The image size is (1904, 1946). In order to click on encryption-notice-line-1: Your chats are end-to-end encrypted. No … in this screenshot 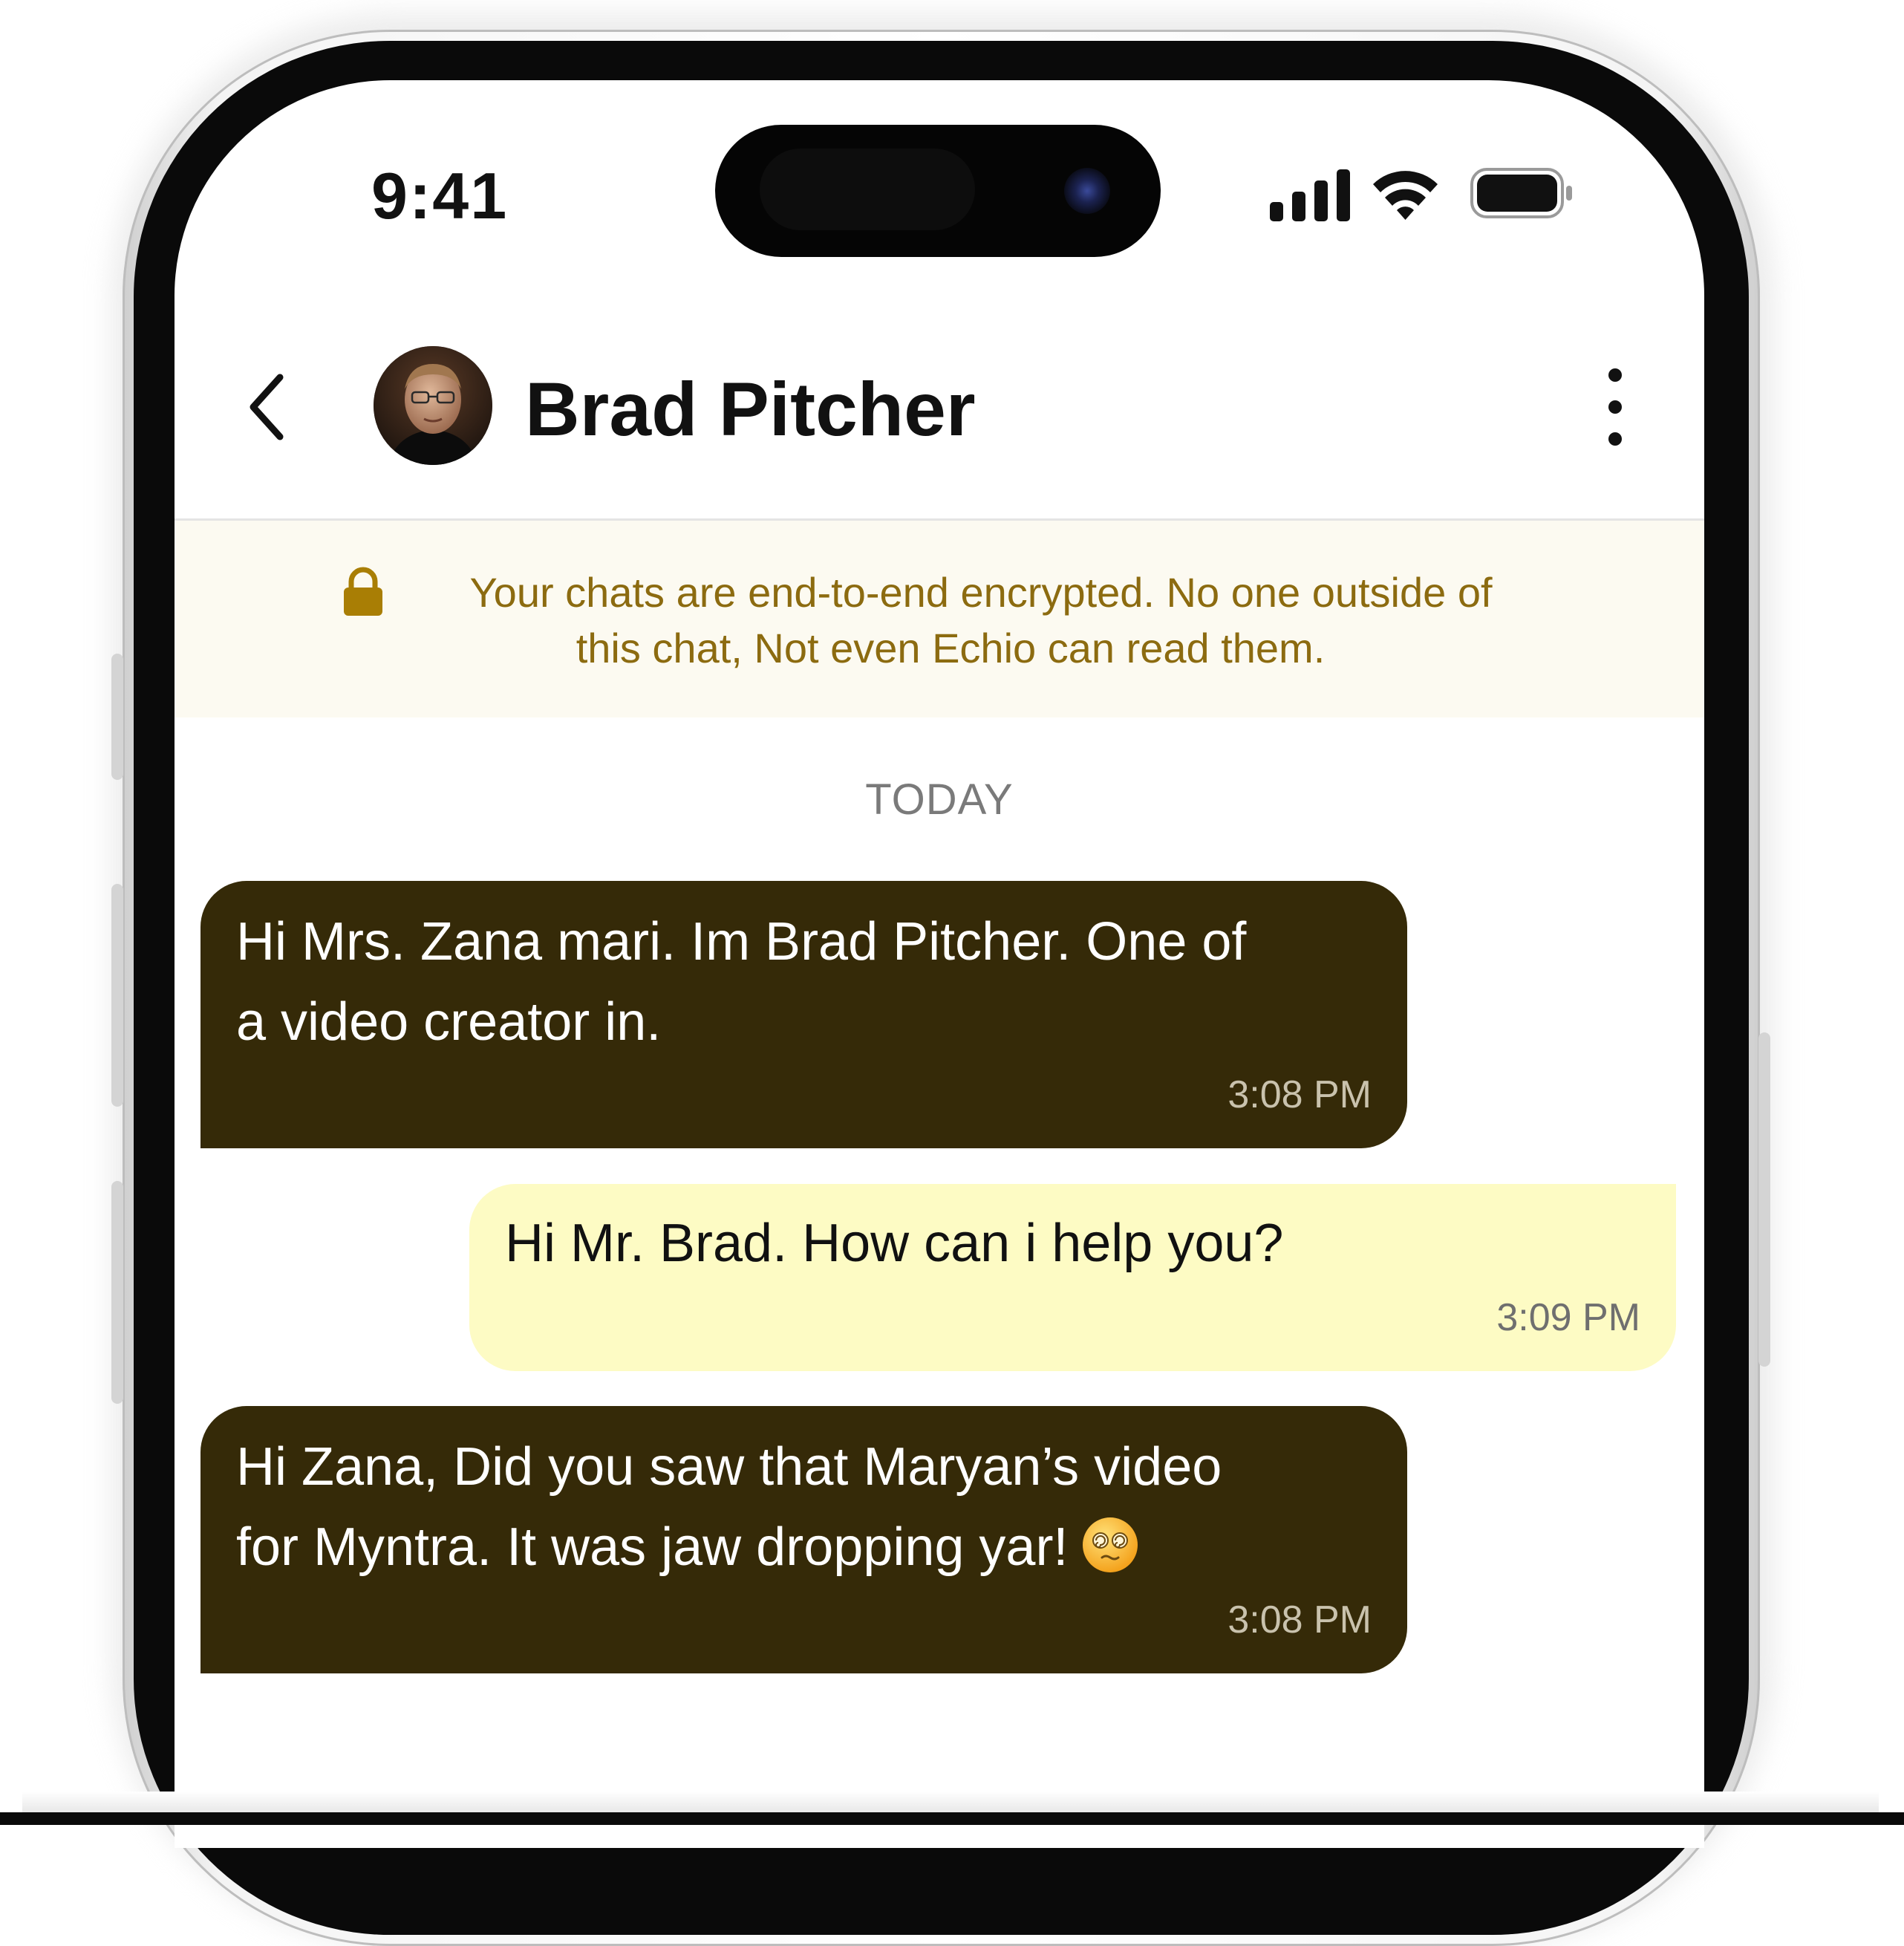, I will do `click(981, 592)`.